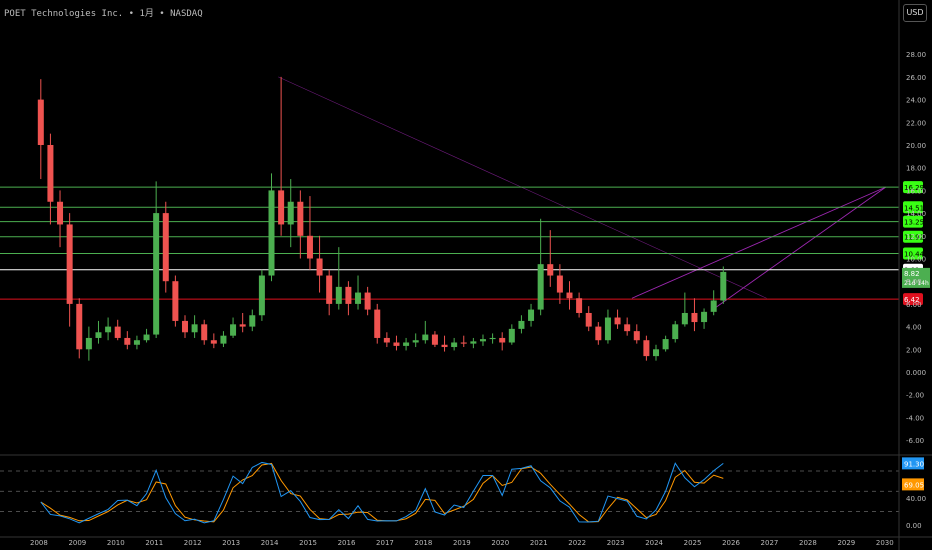 The image size is (932, 550). Describe the element at coordinates (914, 282) in the screenshot. I see `y-tick-label: 8.00` at that location.